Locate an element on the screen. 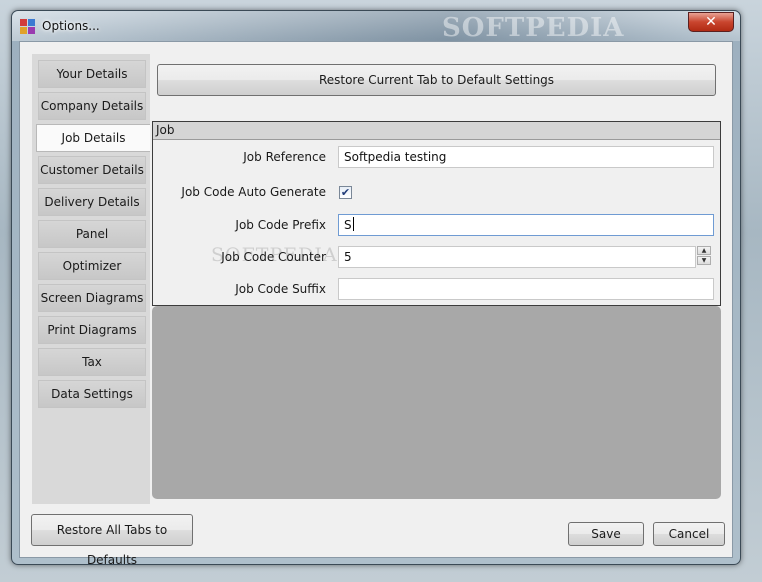  job-reference-label: Job Reference is located at coordinates (284, 157).